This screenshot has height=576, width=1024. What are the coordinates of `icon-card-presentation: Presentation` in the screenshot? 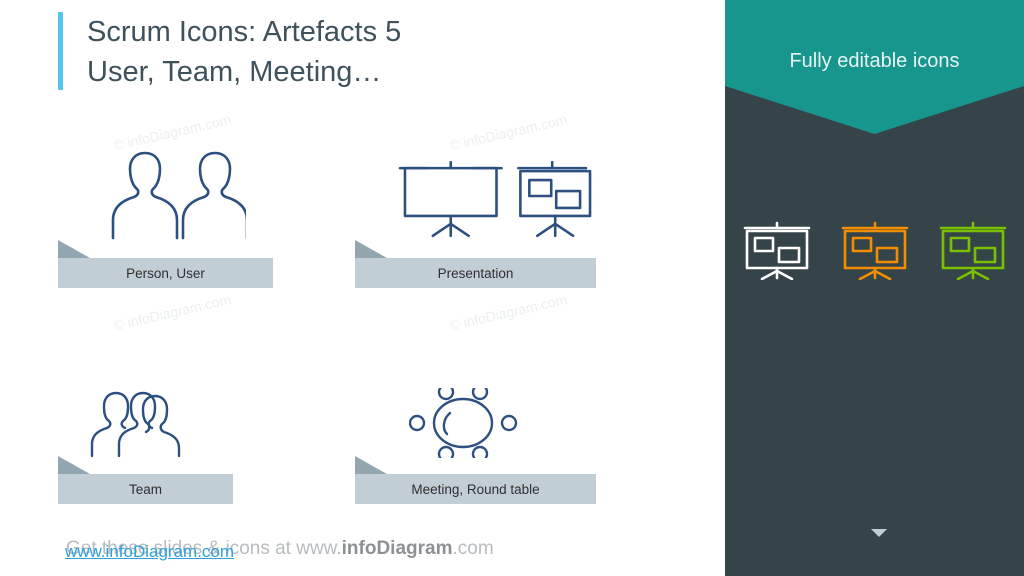 It's located at (475, 219).